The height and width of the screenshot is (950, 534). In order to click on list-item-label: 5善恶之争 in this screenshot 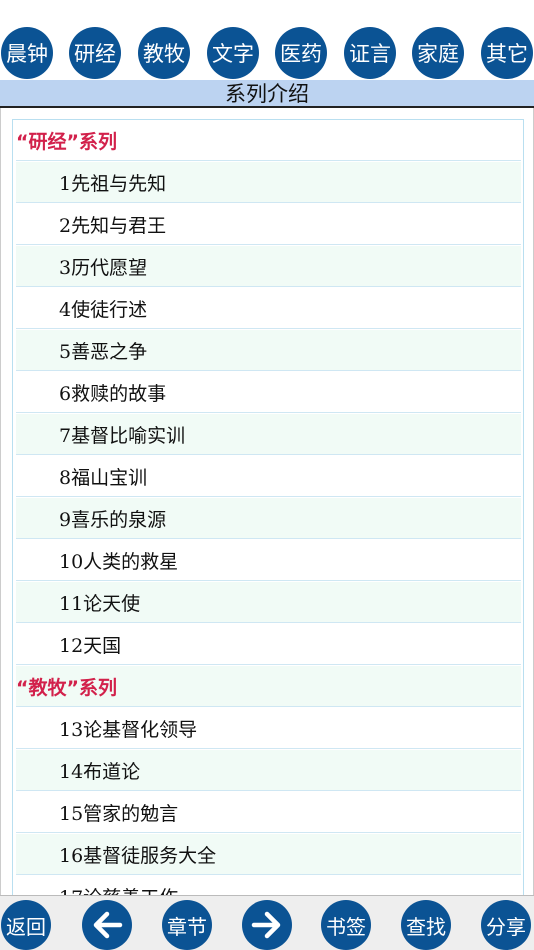, I will do `click(103, 351)`.